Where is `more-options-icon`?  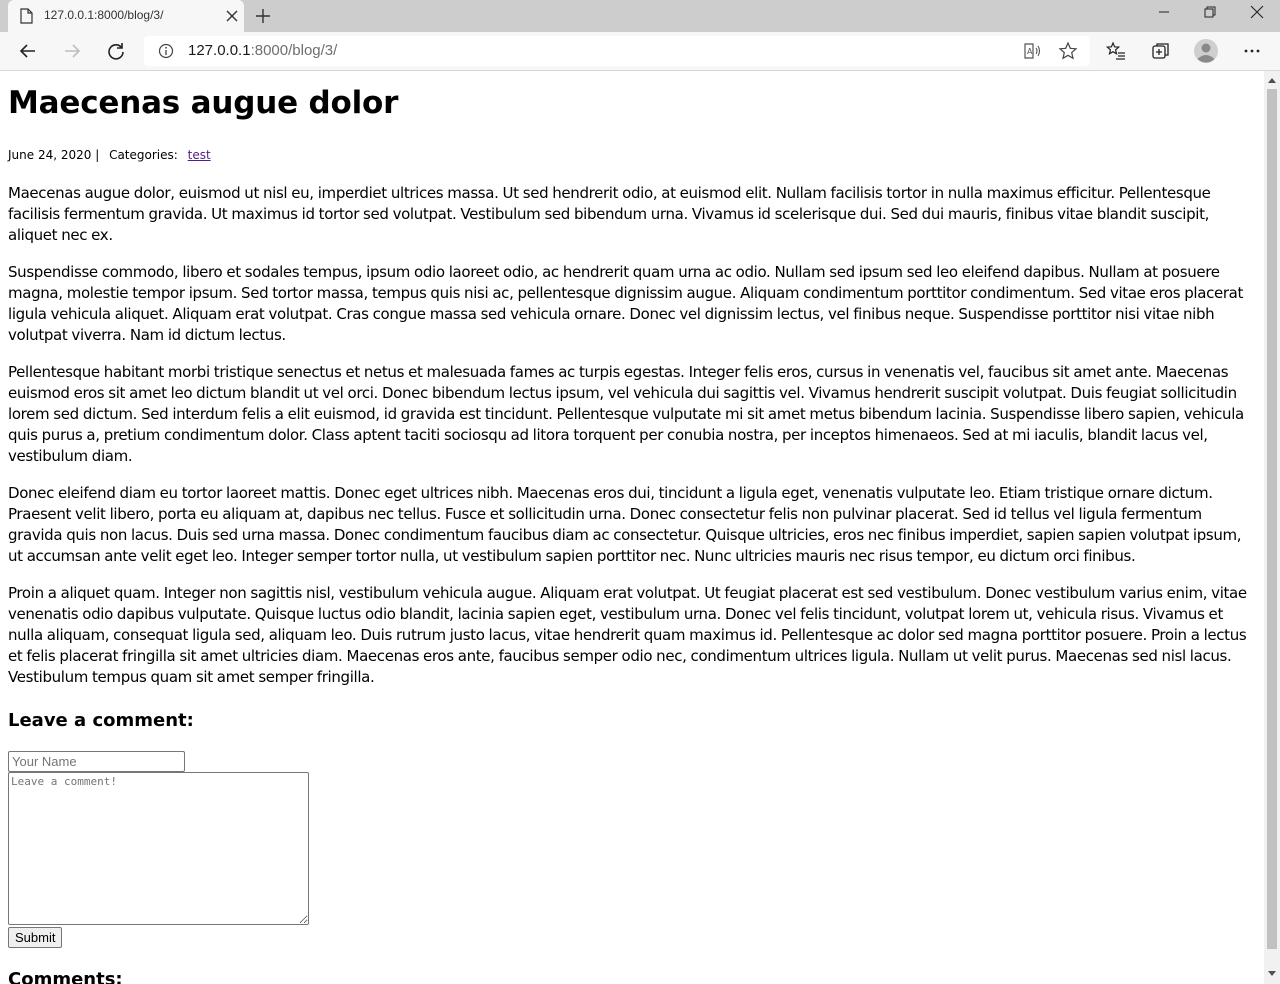 more-options-icon is located at coordinates (1252, 51).